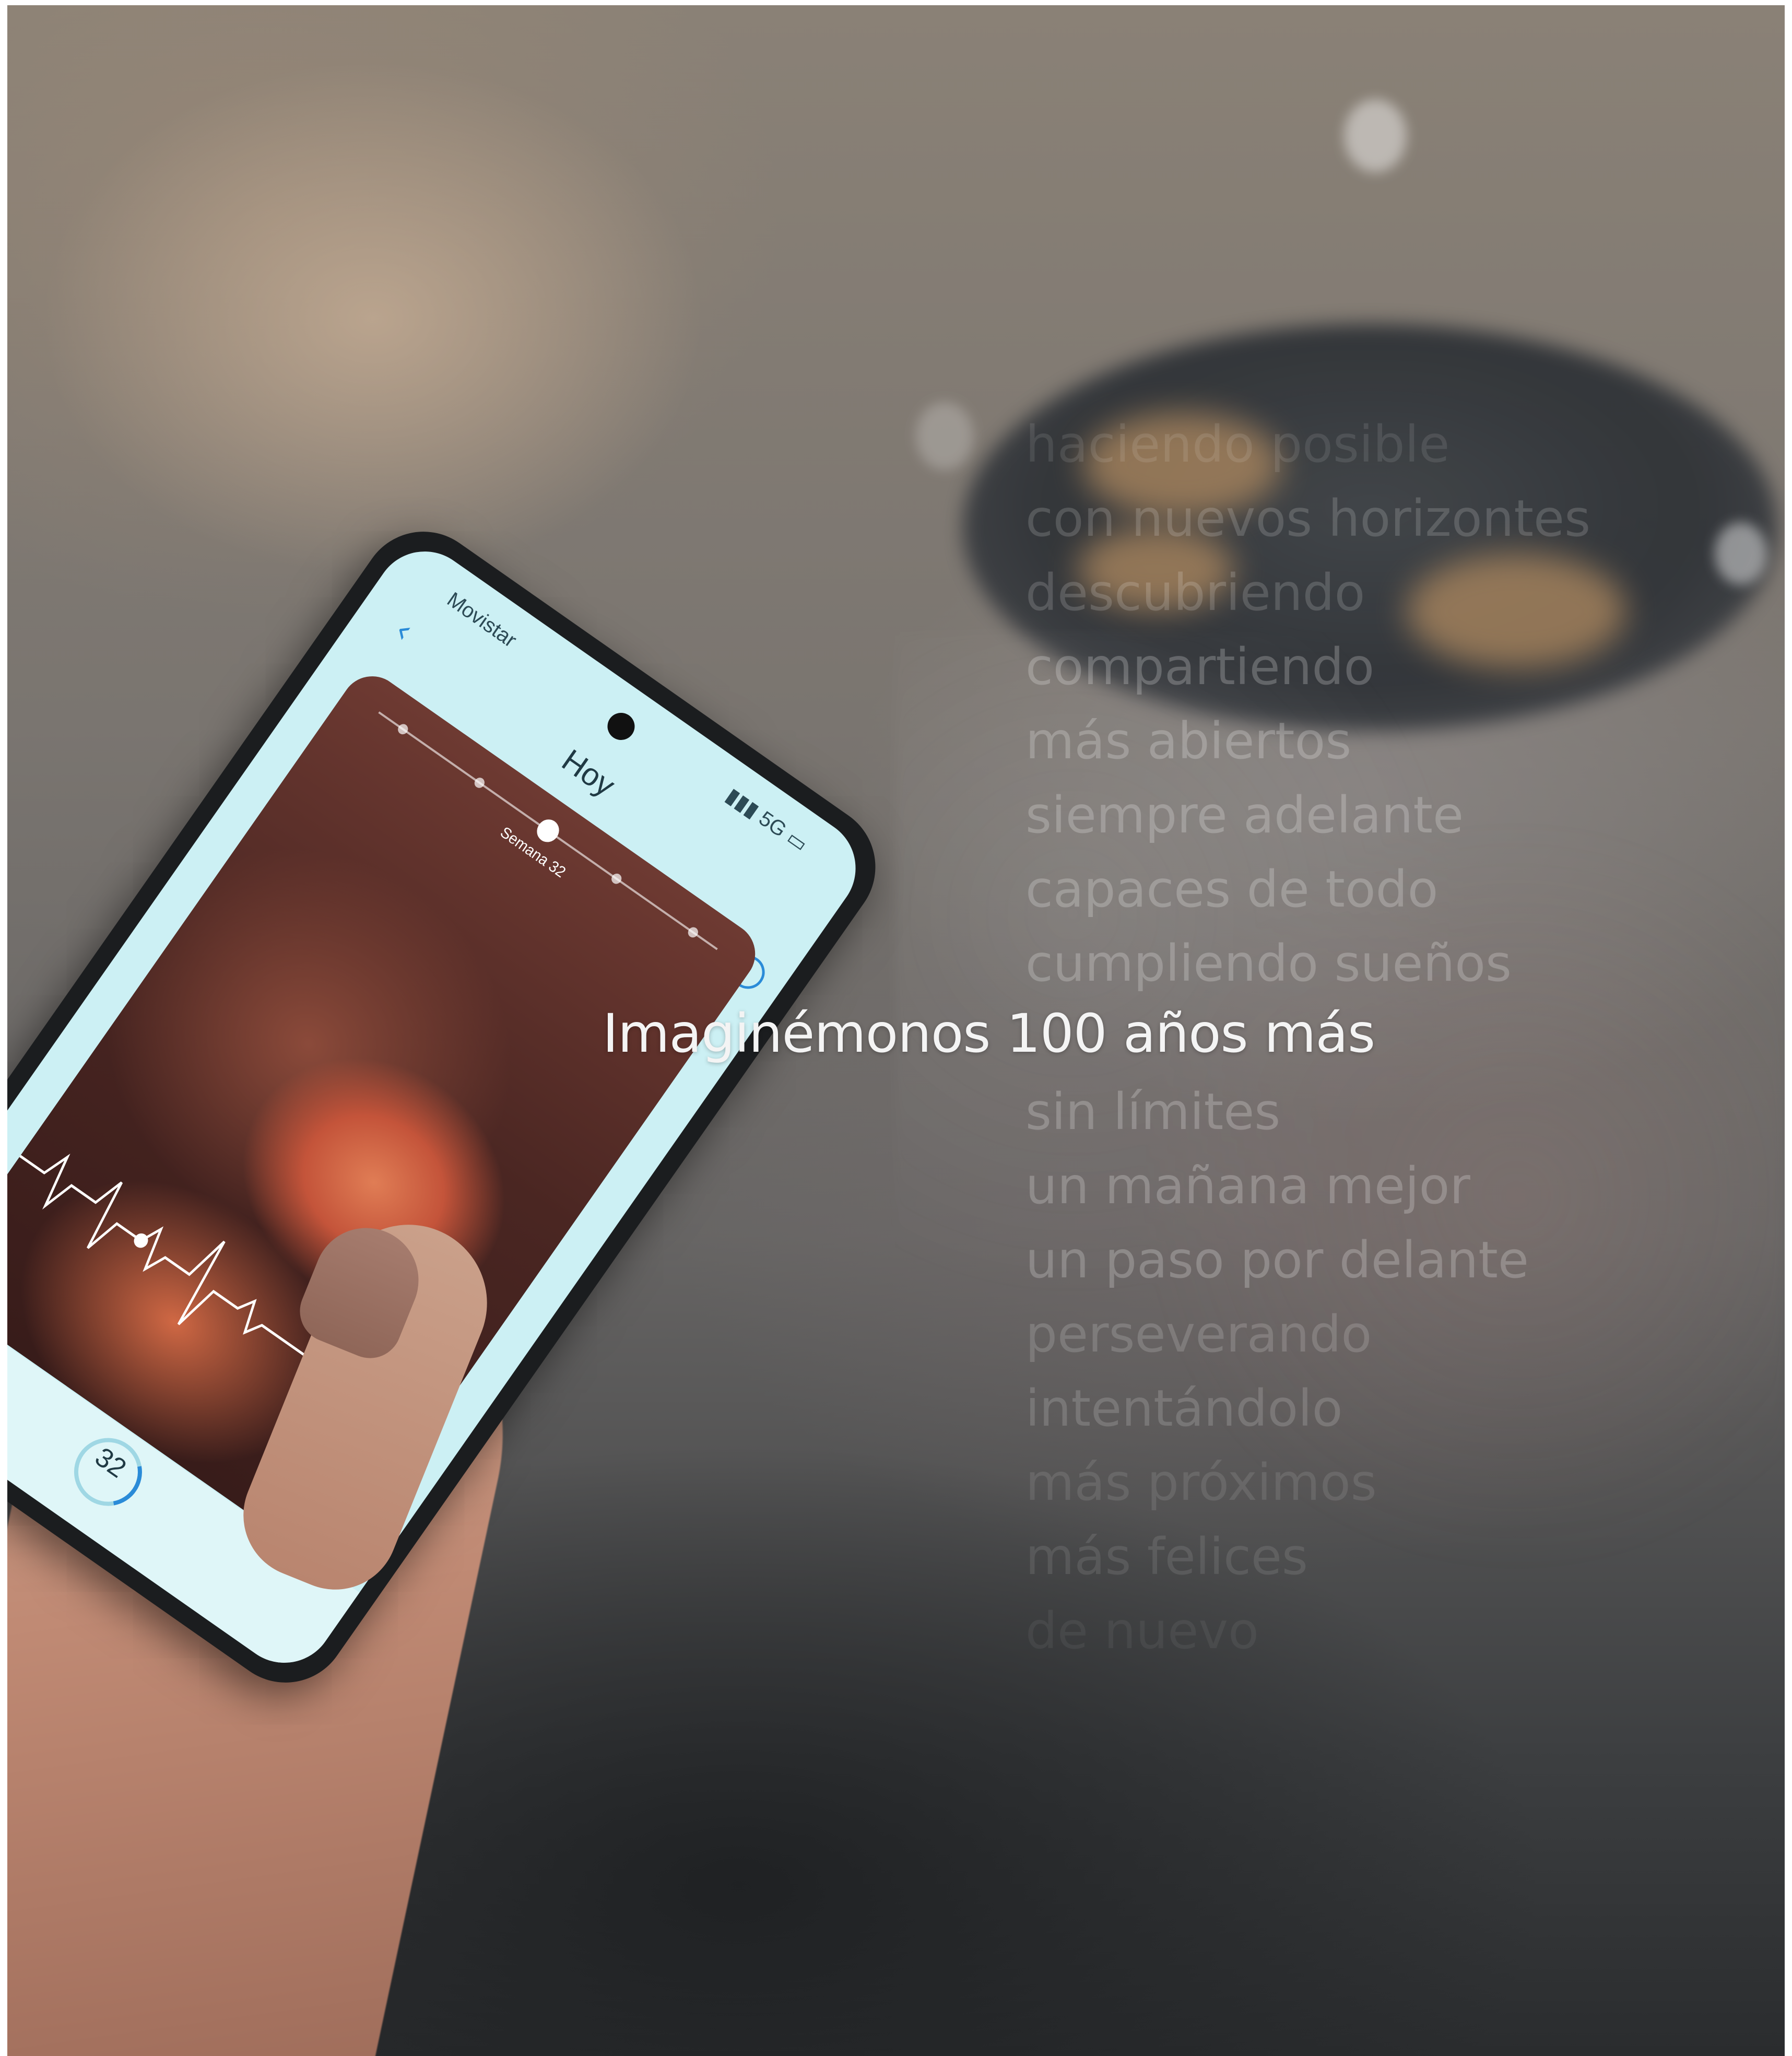 The width and height of the screenshot is (1792, 2056). Describe the element at coordinates (1166, 1557) in the screenshot. I see `phrase-item: más felices` at that location.